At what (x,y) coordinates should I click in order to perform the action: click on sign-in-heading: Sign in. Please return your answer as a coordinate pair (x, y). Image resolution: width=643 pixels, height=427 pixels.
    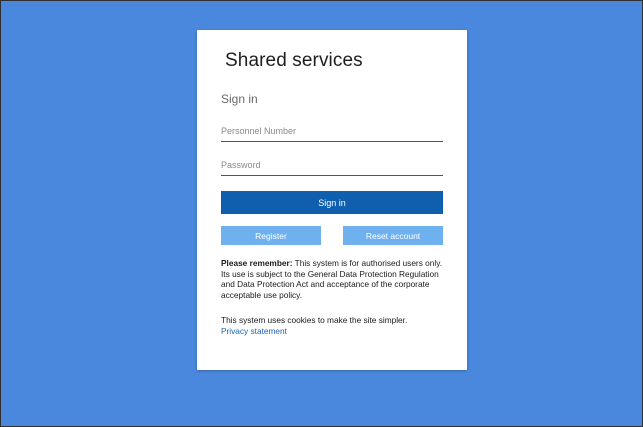
    Looking at the image, I should click on (239, 99).